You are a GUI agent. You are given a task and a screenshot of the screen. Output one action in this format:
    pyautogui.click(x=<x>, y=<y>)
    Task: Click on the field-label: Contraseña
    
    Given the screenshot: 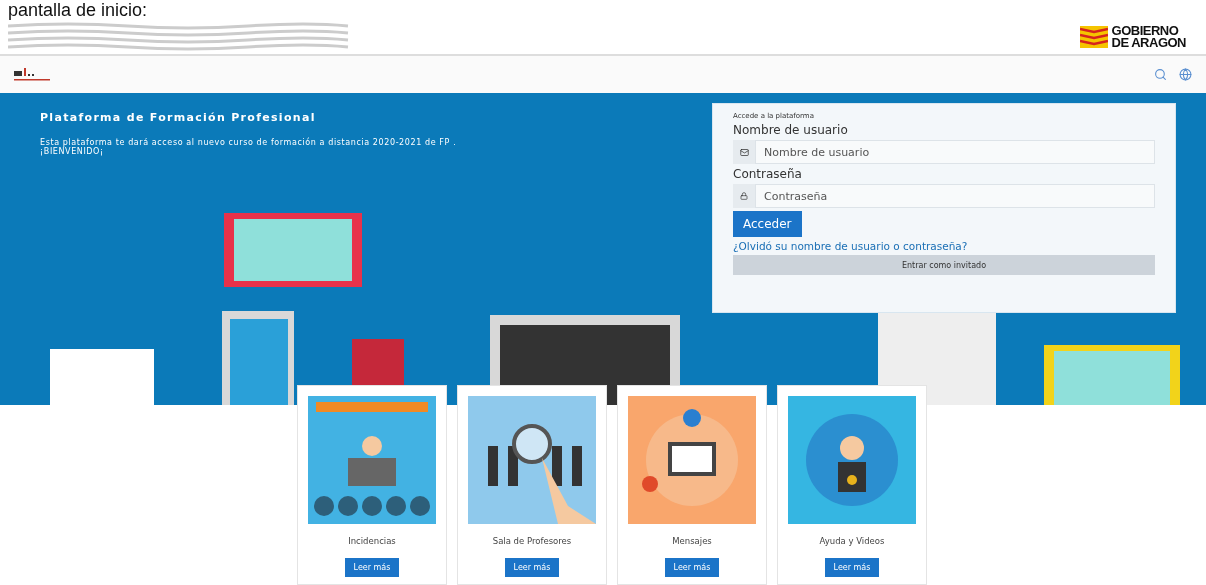 What is the action you would take?
    pyautogui.click(x=768, y=174)
    